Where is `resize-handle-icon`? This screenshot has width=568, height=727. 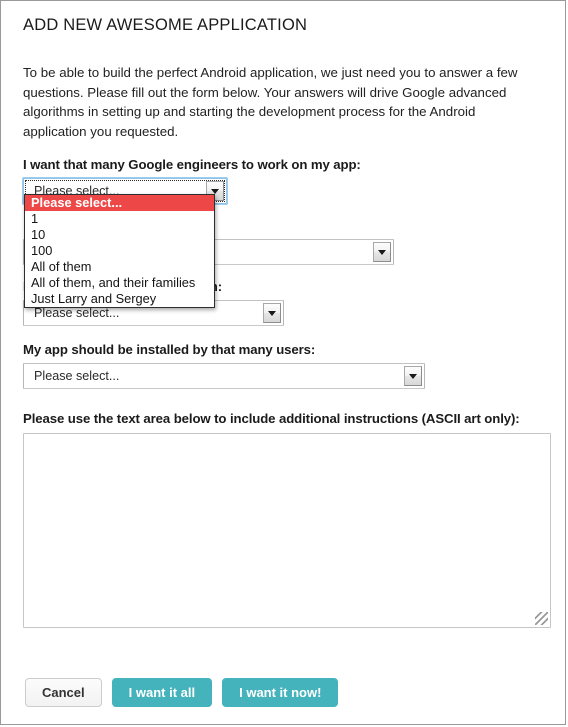
resize-handle-icon is located at coordinates (541, 618).